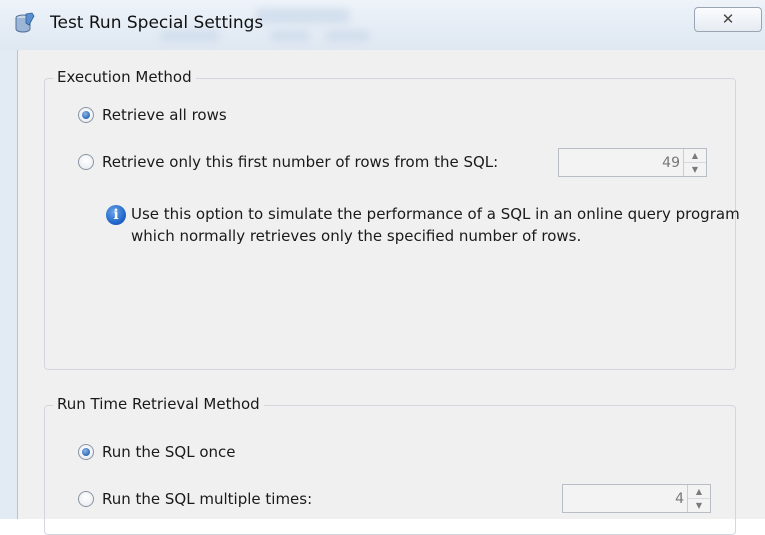 Image resolution: width=765 pixels, height=535 pixels. What do you see at coordinates (158, 404) in the screenshot?
I see `run-time-retrieval-label: Run Time Retrieval Method` at bounding box center [158, 404].